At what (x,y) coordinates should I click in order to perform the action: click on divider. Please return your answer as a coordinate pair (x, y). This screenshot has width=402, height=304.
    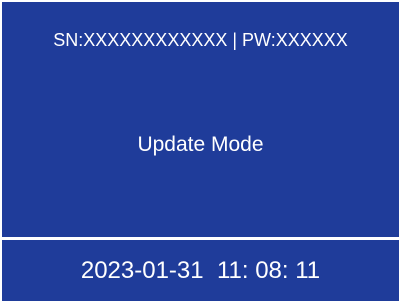
    Looking at the image, I should click on (200, 238).